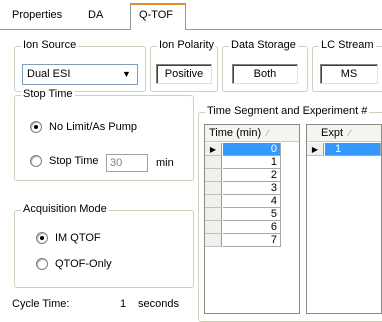  Describe the element at coordinates (263, 45) in the screenshot. I see `data-storage-title: Data Storage` at that location.